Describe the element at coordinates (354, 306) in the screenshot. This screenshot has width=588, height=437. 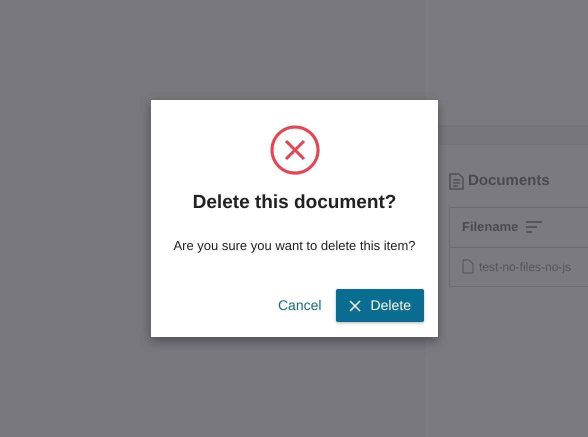
I see `close-icon` at that location.